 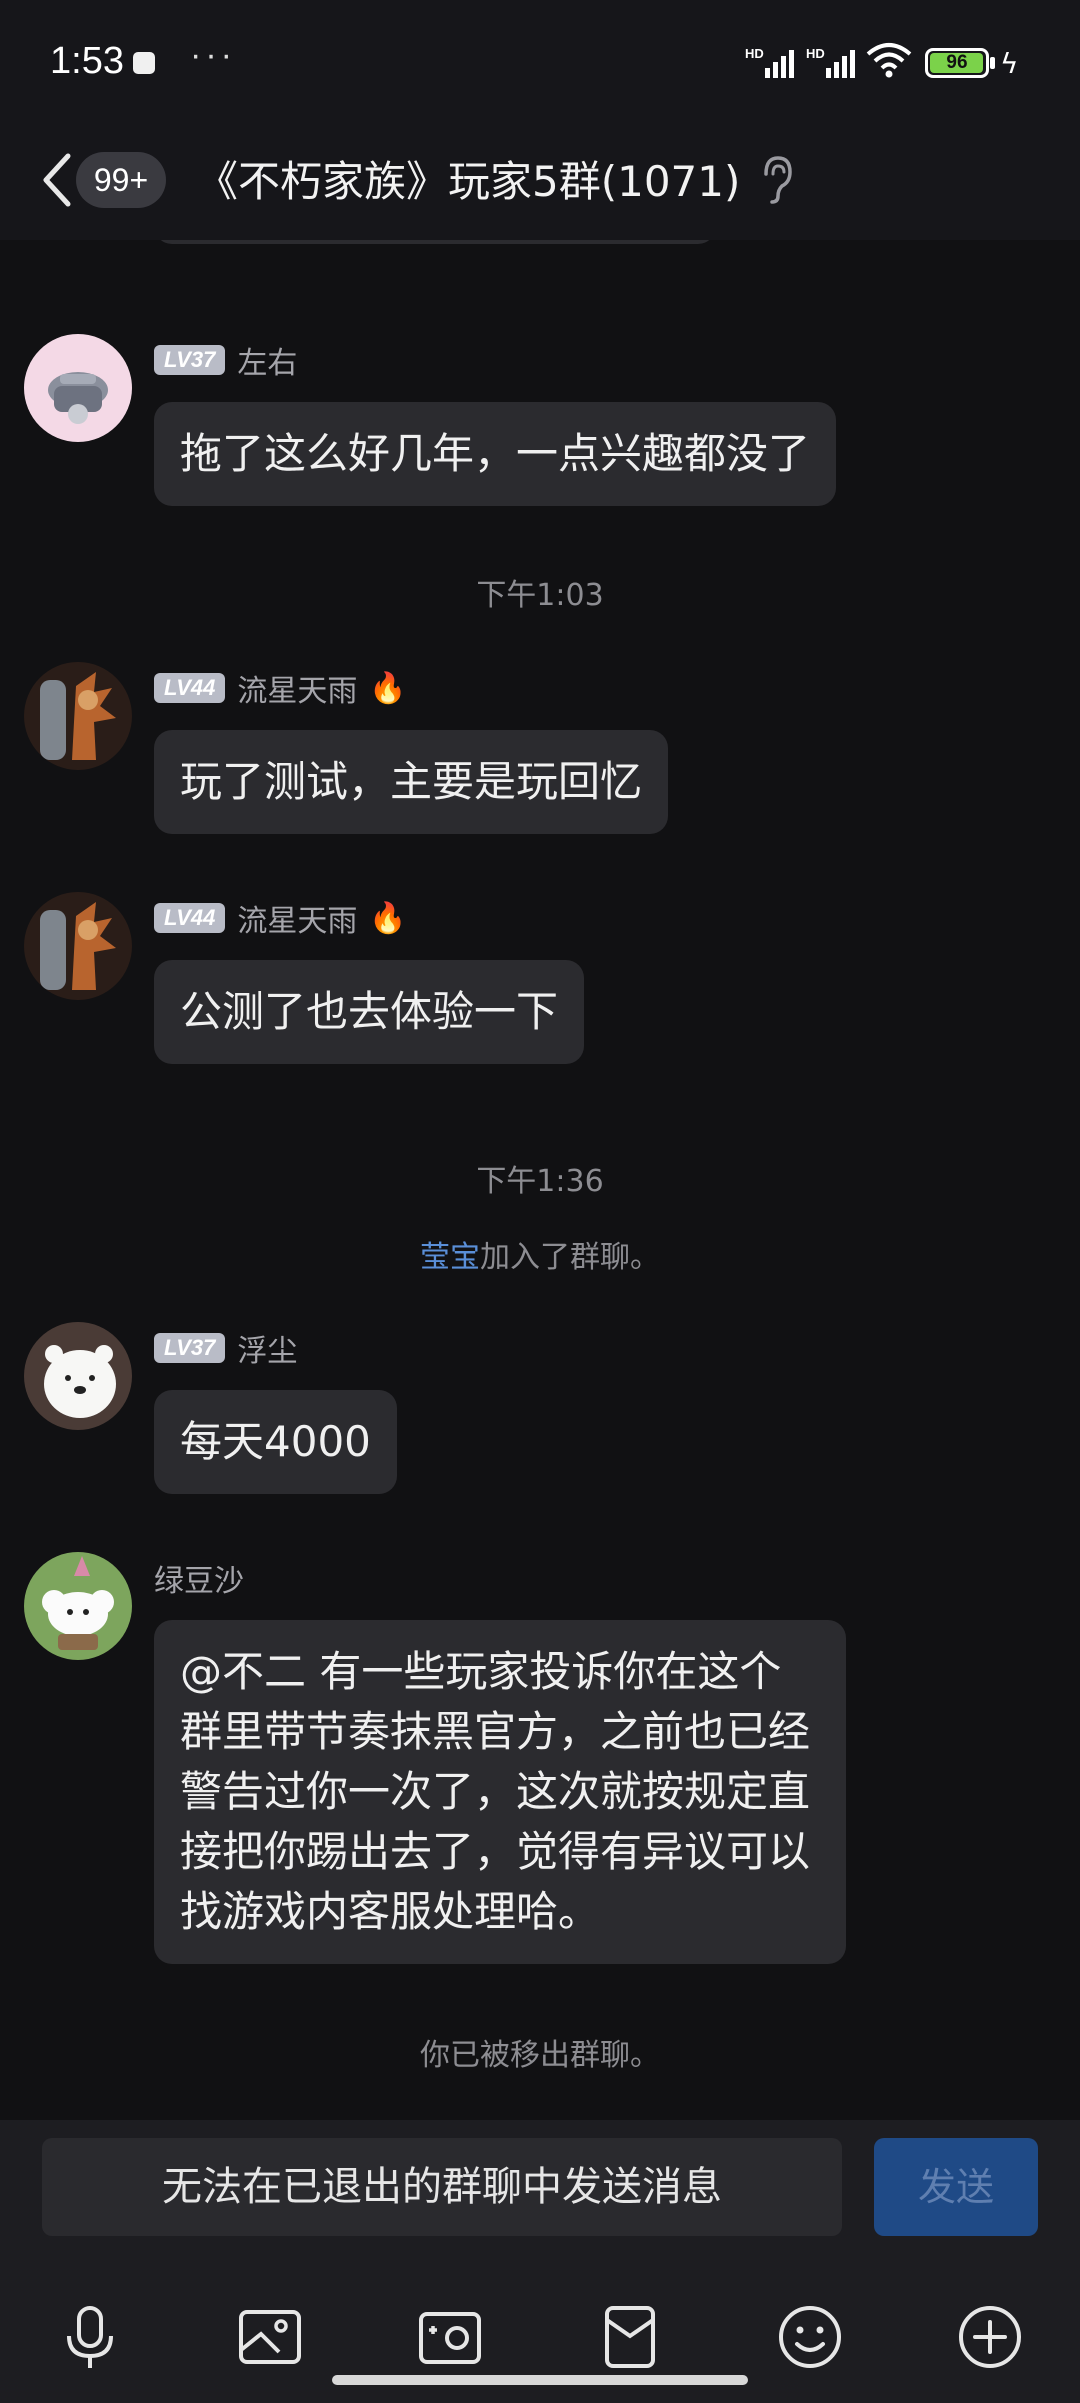 What do you see at coordinates (450, 1257) in the screenshot?
I see `member-name-link: 莹宝` at bounding box center [450, 1257].